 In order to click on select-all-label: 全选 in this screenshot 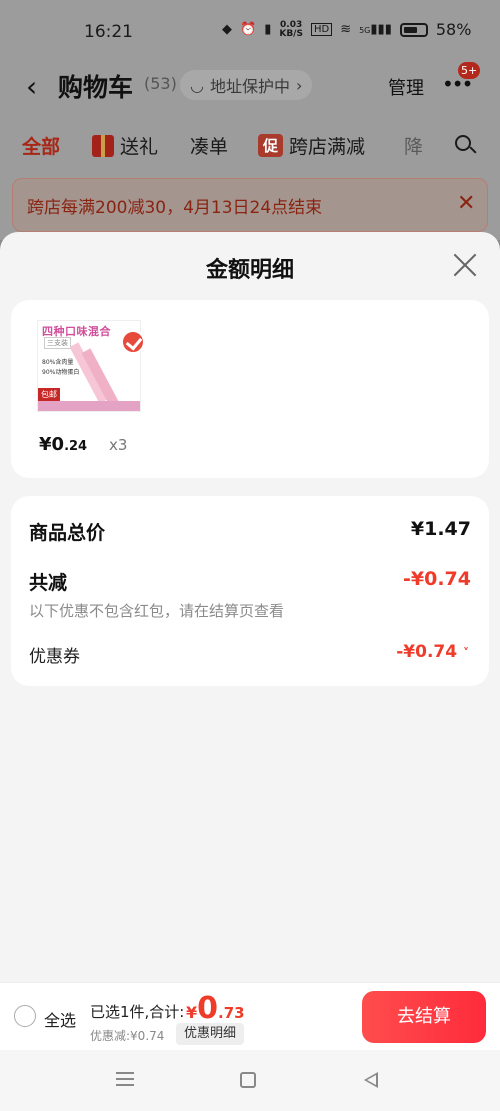, I will do `click(60, 1019)`.